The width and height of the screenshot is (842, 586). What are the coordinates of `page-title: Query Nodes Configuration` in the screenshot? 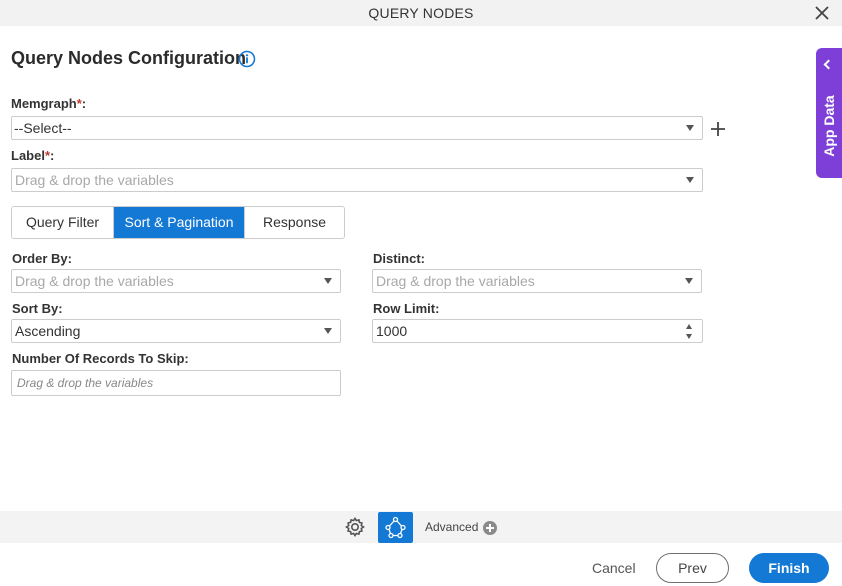 It's located at (129, 58).